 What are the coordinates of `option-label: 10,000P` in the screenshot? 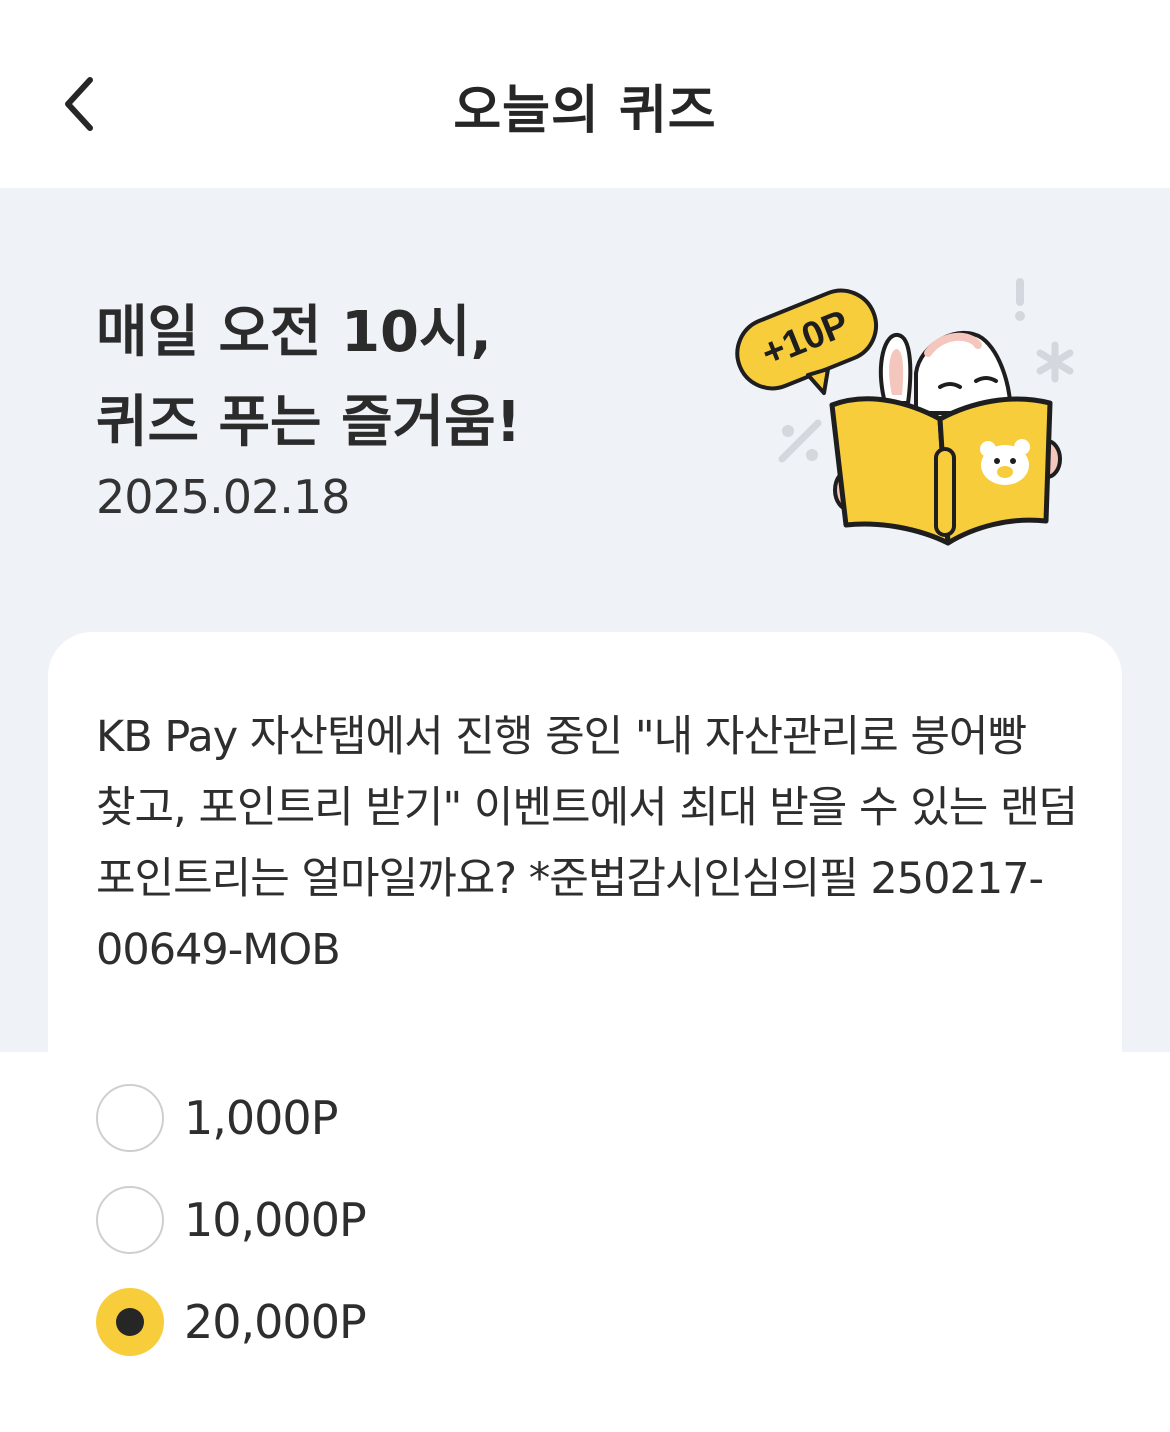 It's located at (275, 1220).